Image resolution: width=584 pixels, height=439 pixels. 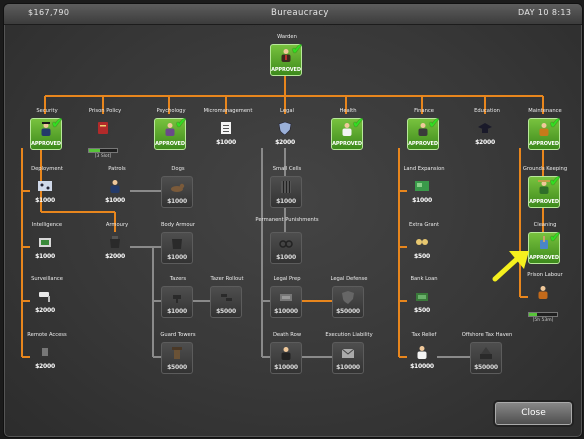 I want to click on node-death-row: Death Row $10000, so click(x=287, y=358).